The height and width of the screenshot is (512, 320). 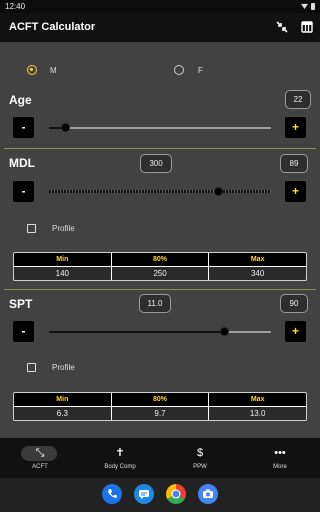 I want to click on app-title: ACFT Calculator, so click(x=52, y=27).